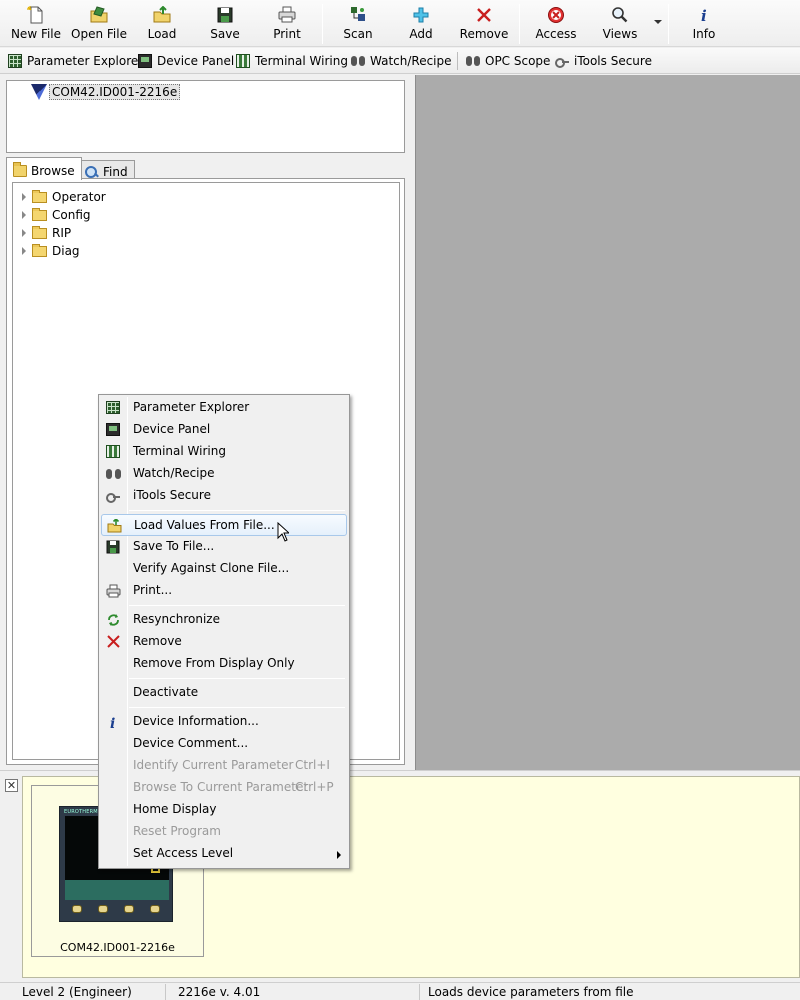 Image resolution: width=800 pixels, height=1000 pixels. What do you see at coordinates (421, 34) in the screenshot?
I see `add-label: Add` at bounding box center [421, 34].